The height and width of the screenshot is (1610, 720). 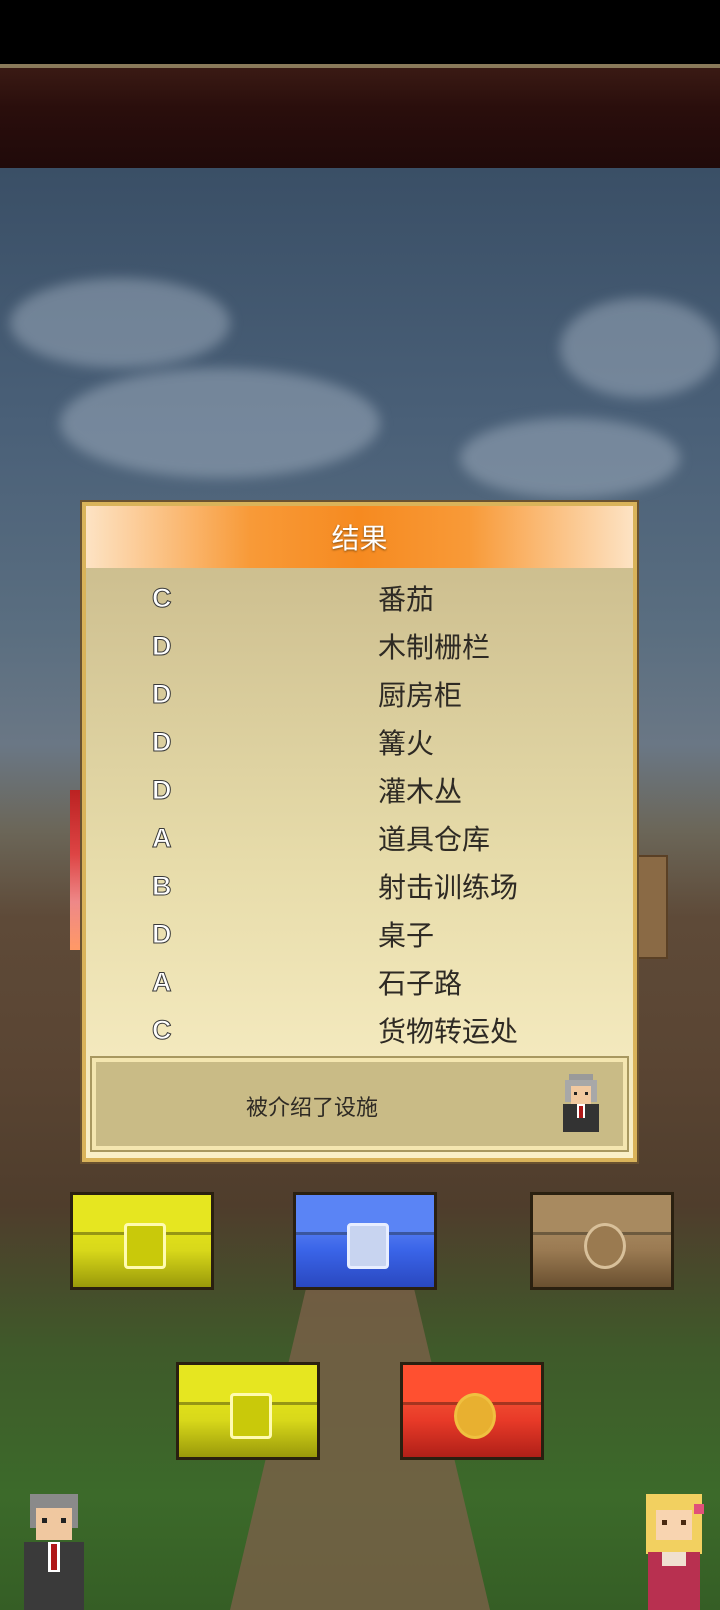 What do you see at coordinates (359, 982) in the screenshot?
I see `result-row: A 石子路` at bounding box center [359, 982].